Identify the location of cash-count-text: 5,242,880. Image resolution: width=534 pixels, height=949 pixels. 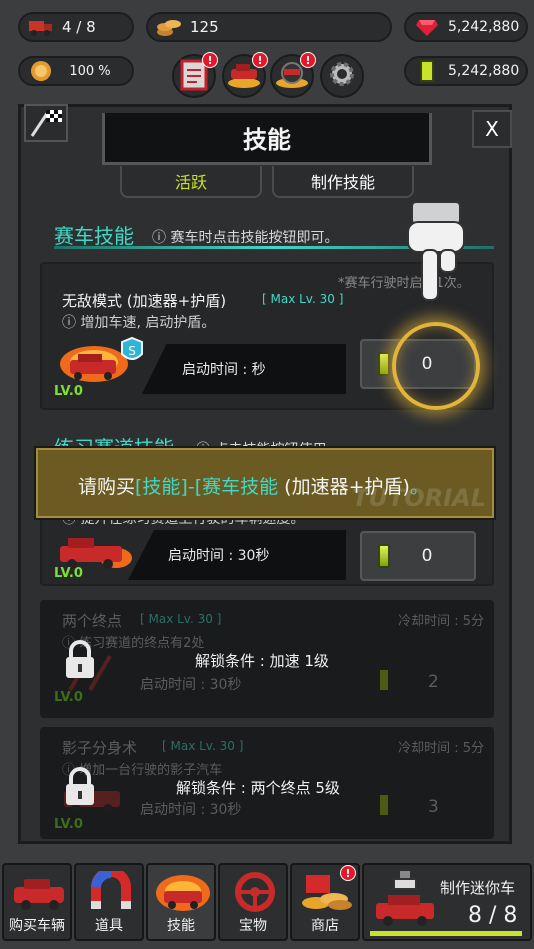
(484, 71).